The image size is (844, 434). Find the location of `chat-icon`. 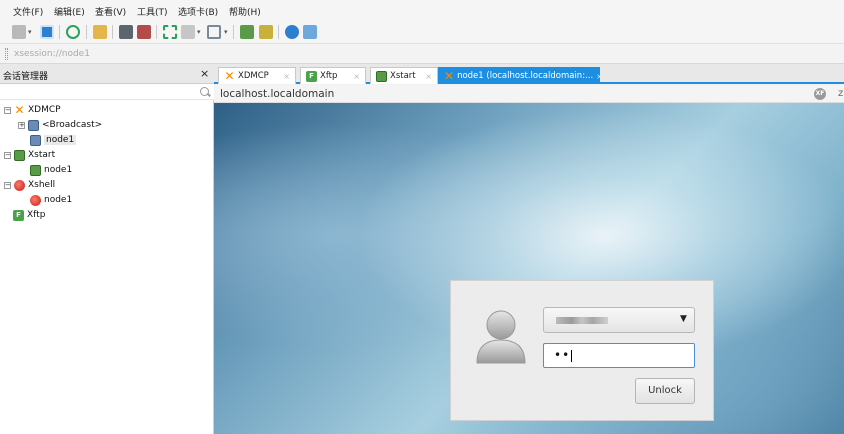

chat-icon is located at coordinates (310, 32).